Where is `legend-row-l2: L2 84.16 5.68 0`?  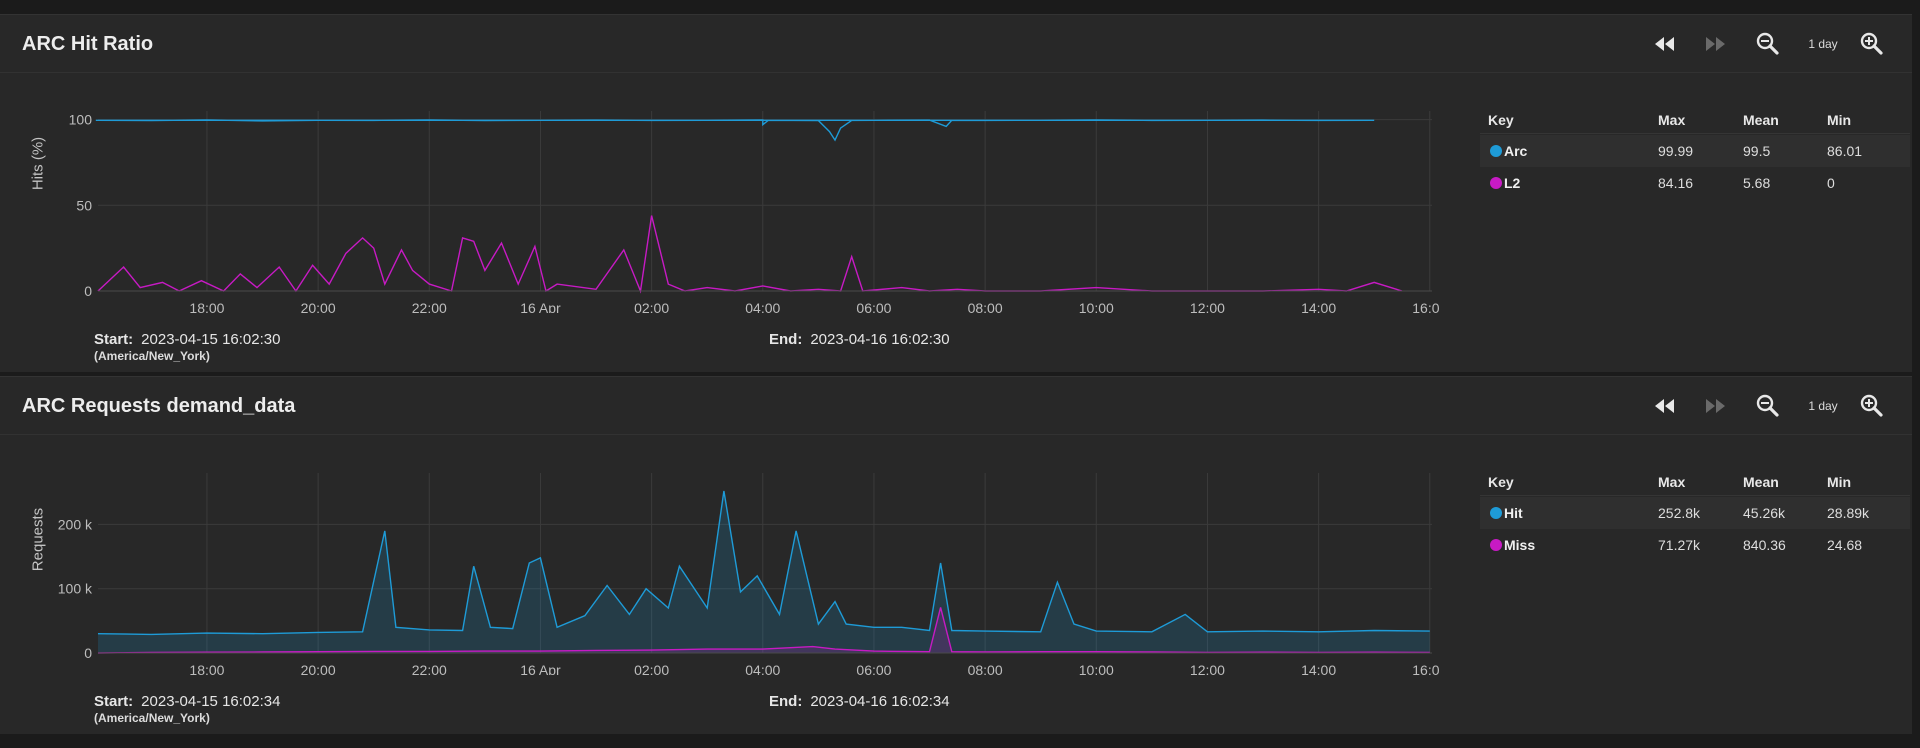 legend-row-l2: L2 84.16 5.68 0 is located at coordinates (1695, 183).